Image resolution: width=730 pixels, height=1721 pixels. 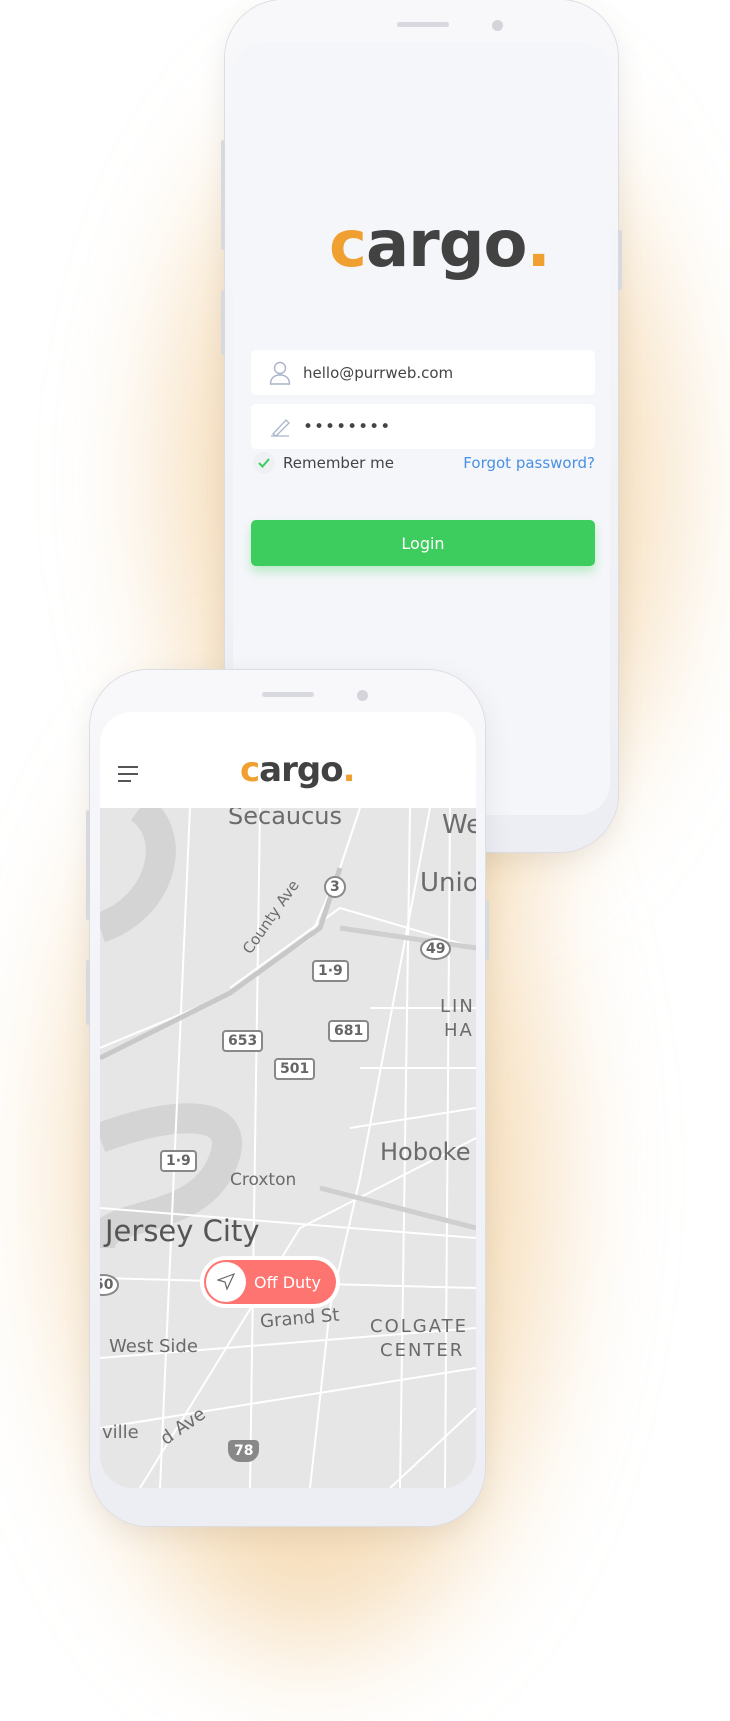 What do you see at coordinates (529, 463) in the screenshot?
I see `forgot-password-link: Forgot password?` at bounding box center [529, 463].